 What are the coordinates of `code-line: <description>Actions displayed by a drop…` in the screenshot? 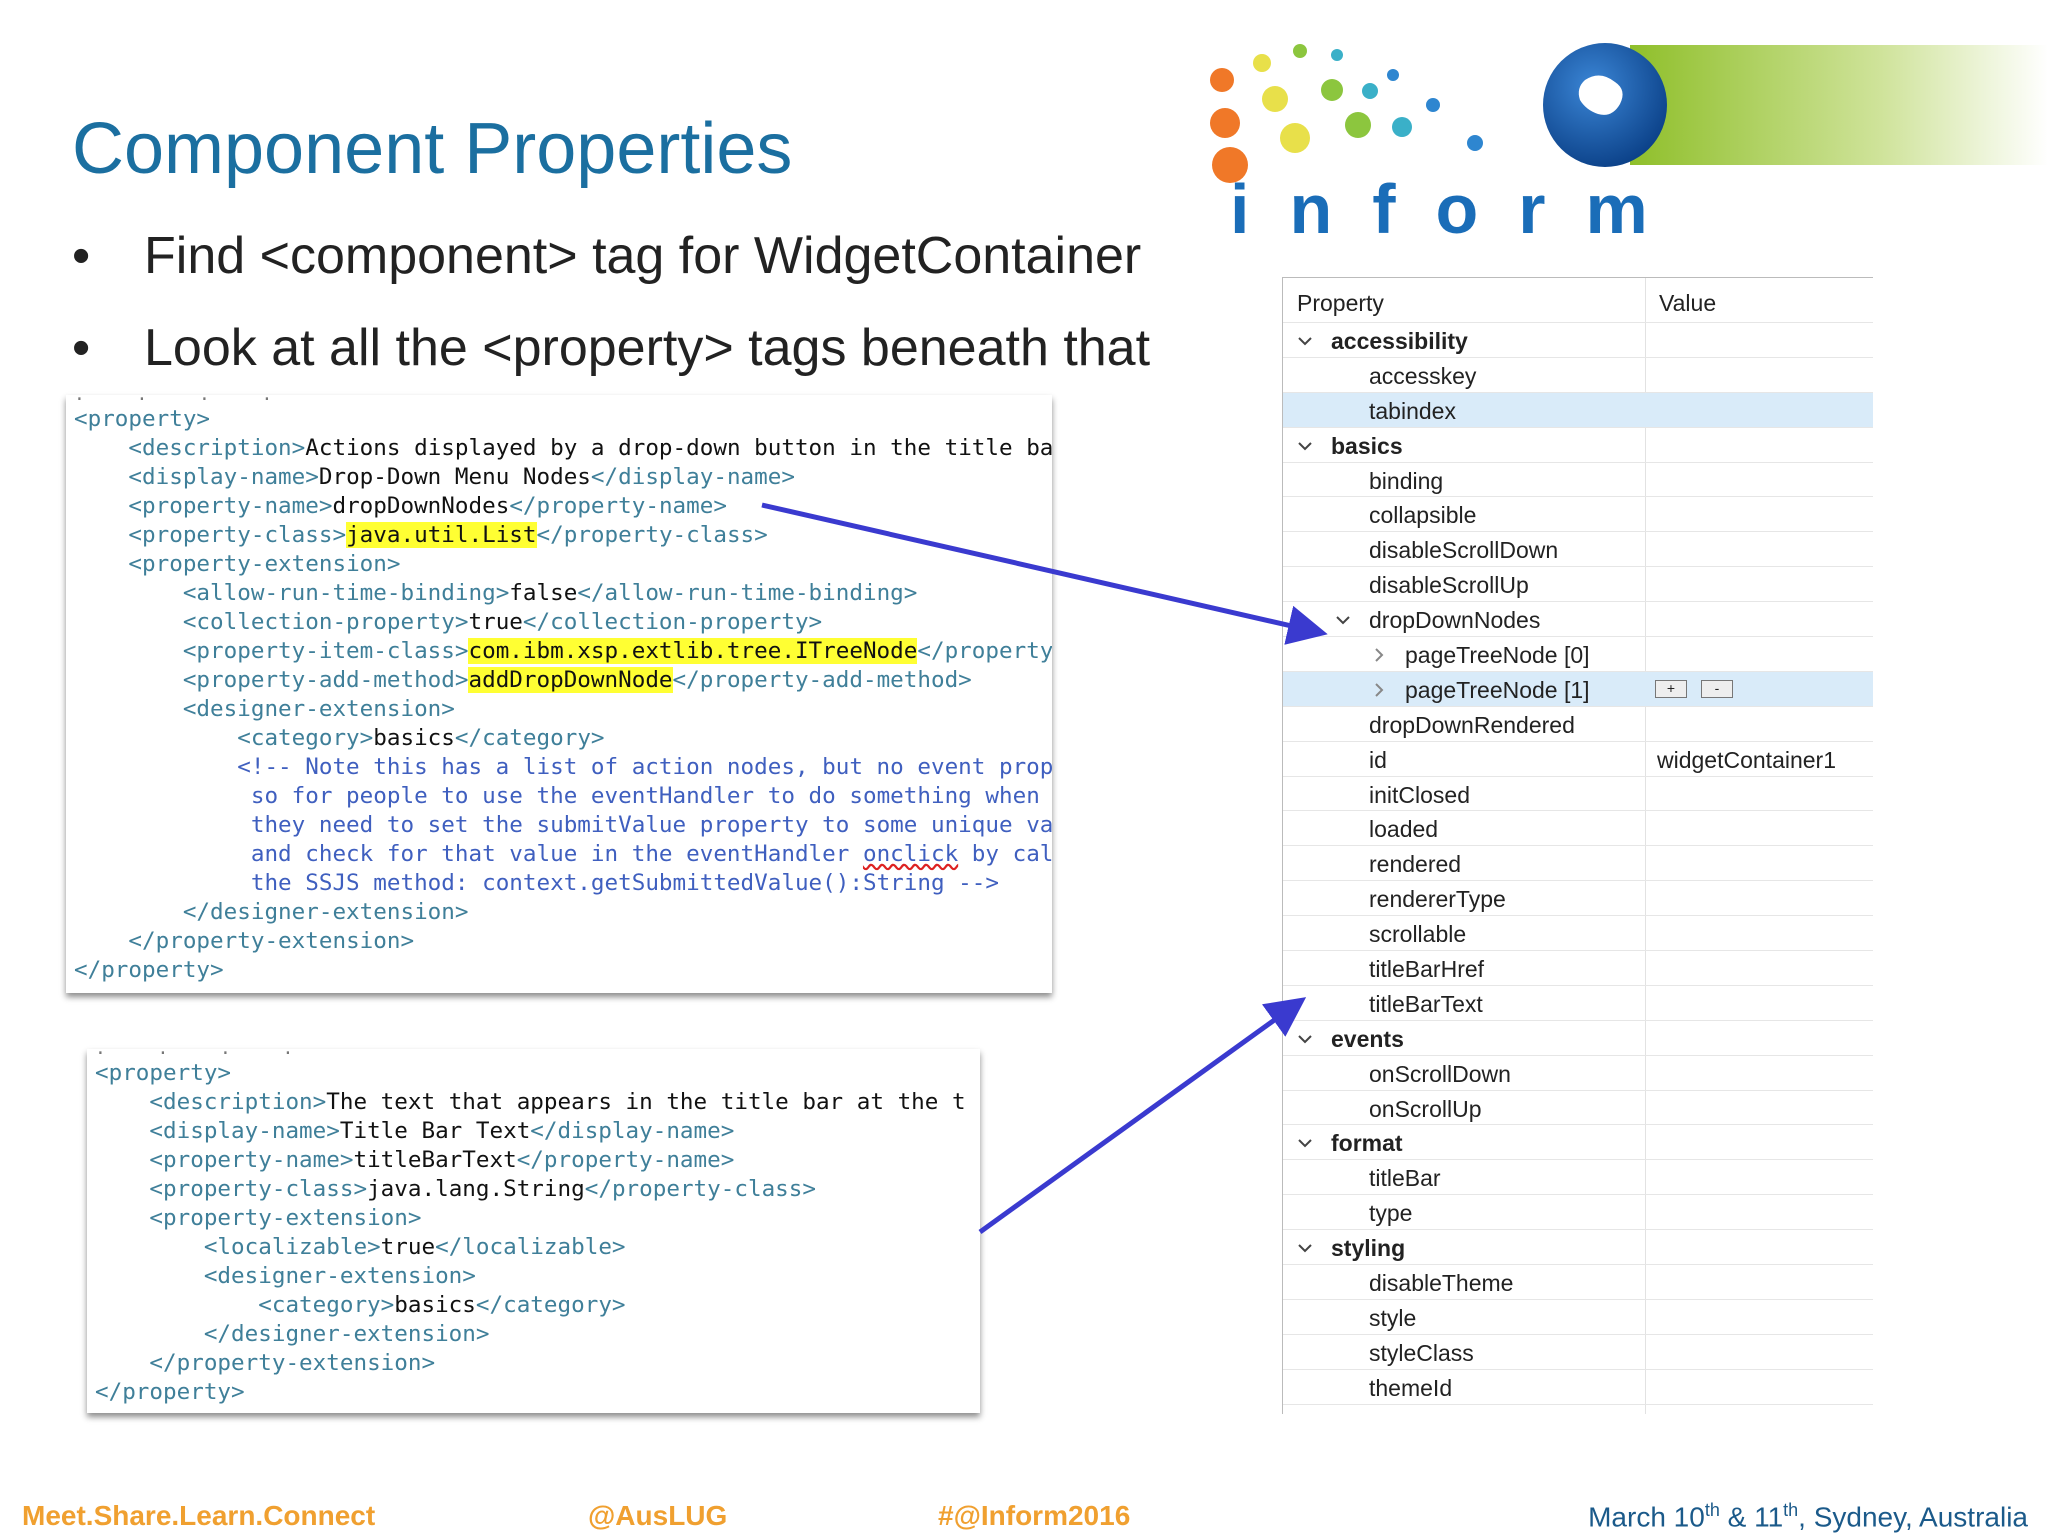 It's located at (563, 448).